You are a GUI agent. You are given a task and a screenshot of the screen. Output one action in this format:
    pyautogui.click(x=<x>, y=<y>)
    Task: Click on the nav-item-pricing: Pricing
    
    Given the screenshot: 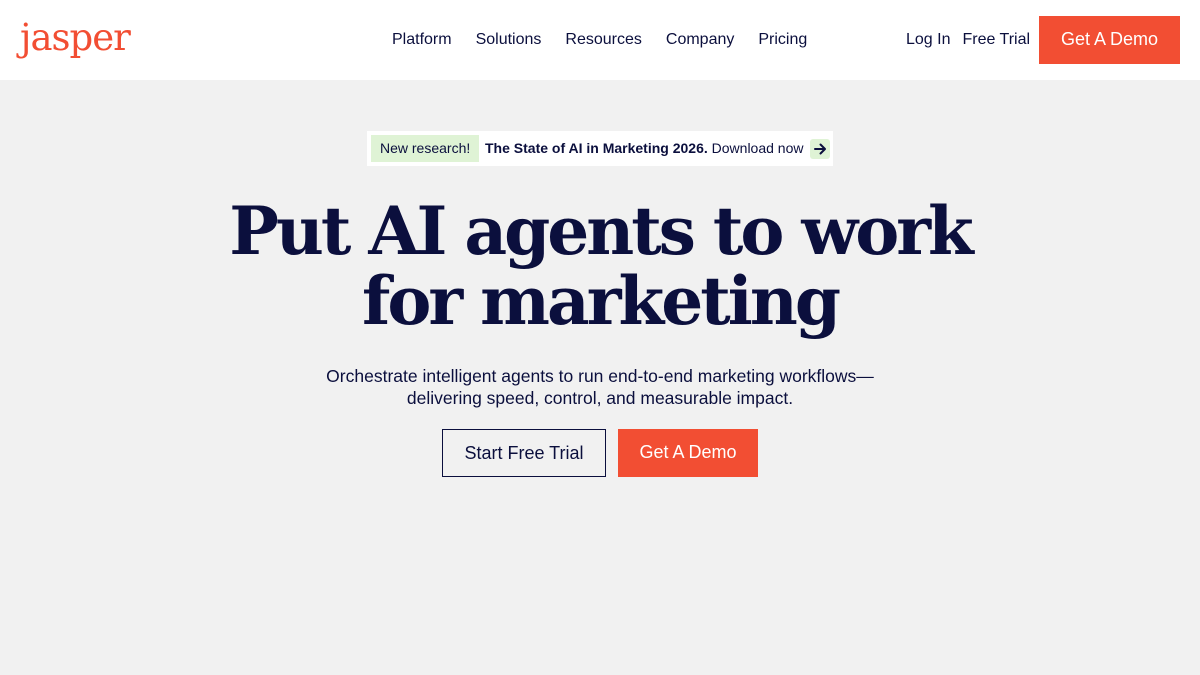 What is the action you would take?
    pyautogui.click(x=782, y=40)
    